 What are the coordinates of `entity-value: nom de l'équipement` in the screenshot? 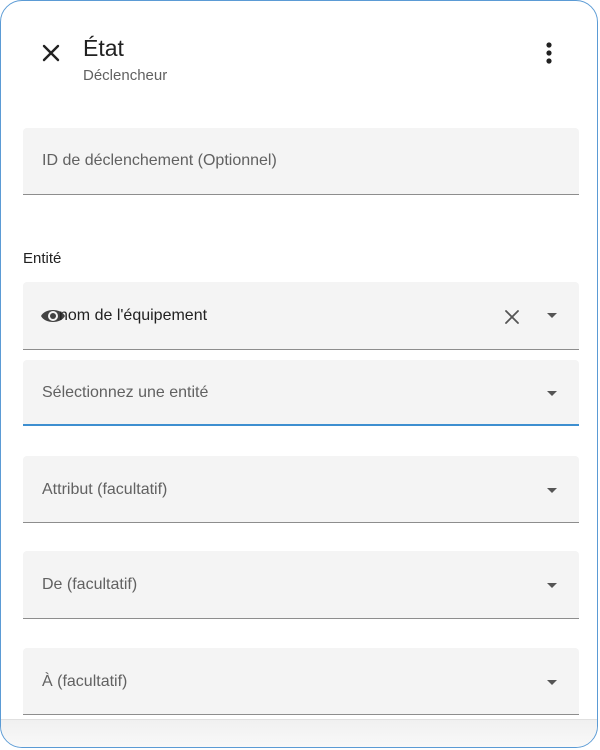 It's located at (133, 315).